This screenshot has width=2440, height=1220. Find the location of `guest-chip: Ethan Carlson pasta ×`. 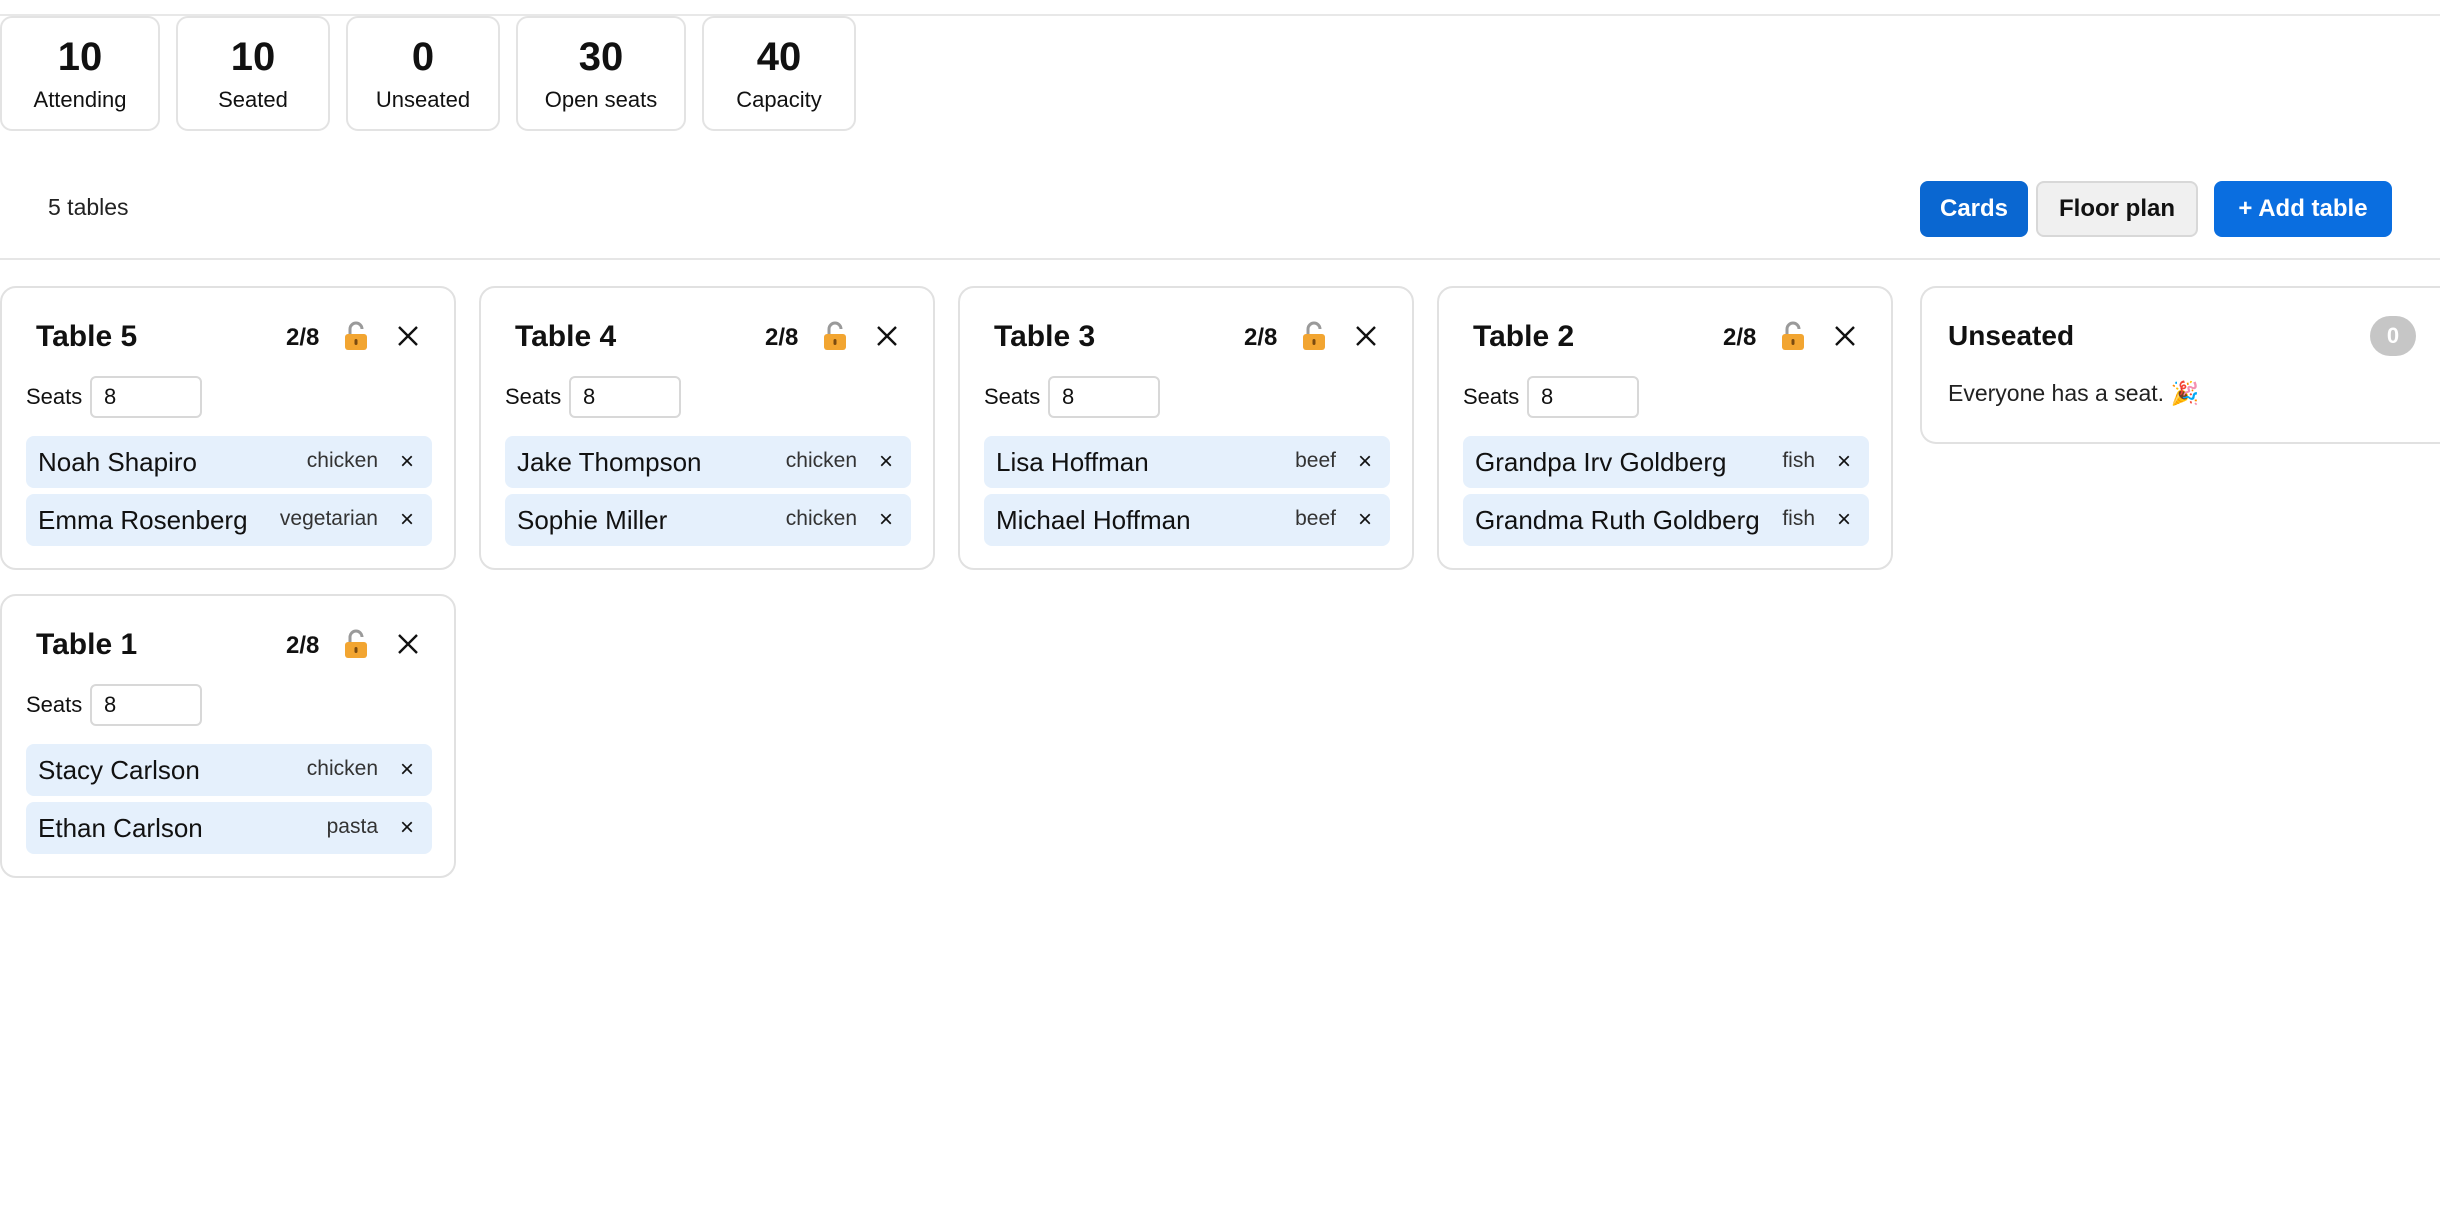

guest-chip: Ethan Carlson pasta × is located at coordinates (229, 828).